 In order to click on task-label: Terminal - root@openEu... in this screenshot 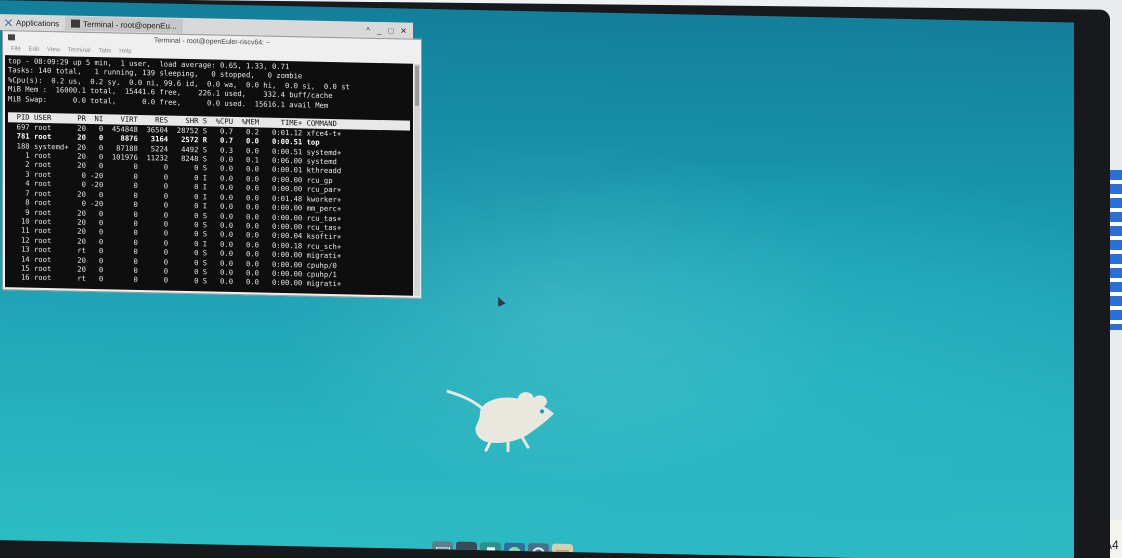, I will do `click(130, 25)`.